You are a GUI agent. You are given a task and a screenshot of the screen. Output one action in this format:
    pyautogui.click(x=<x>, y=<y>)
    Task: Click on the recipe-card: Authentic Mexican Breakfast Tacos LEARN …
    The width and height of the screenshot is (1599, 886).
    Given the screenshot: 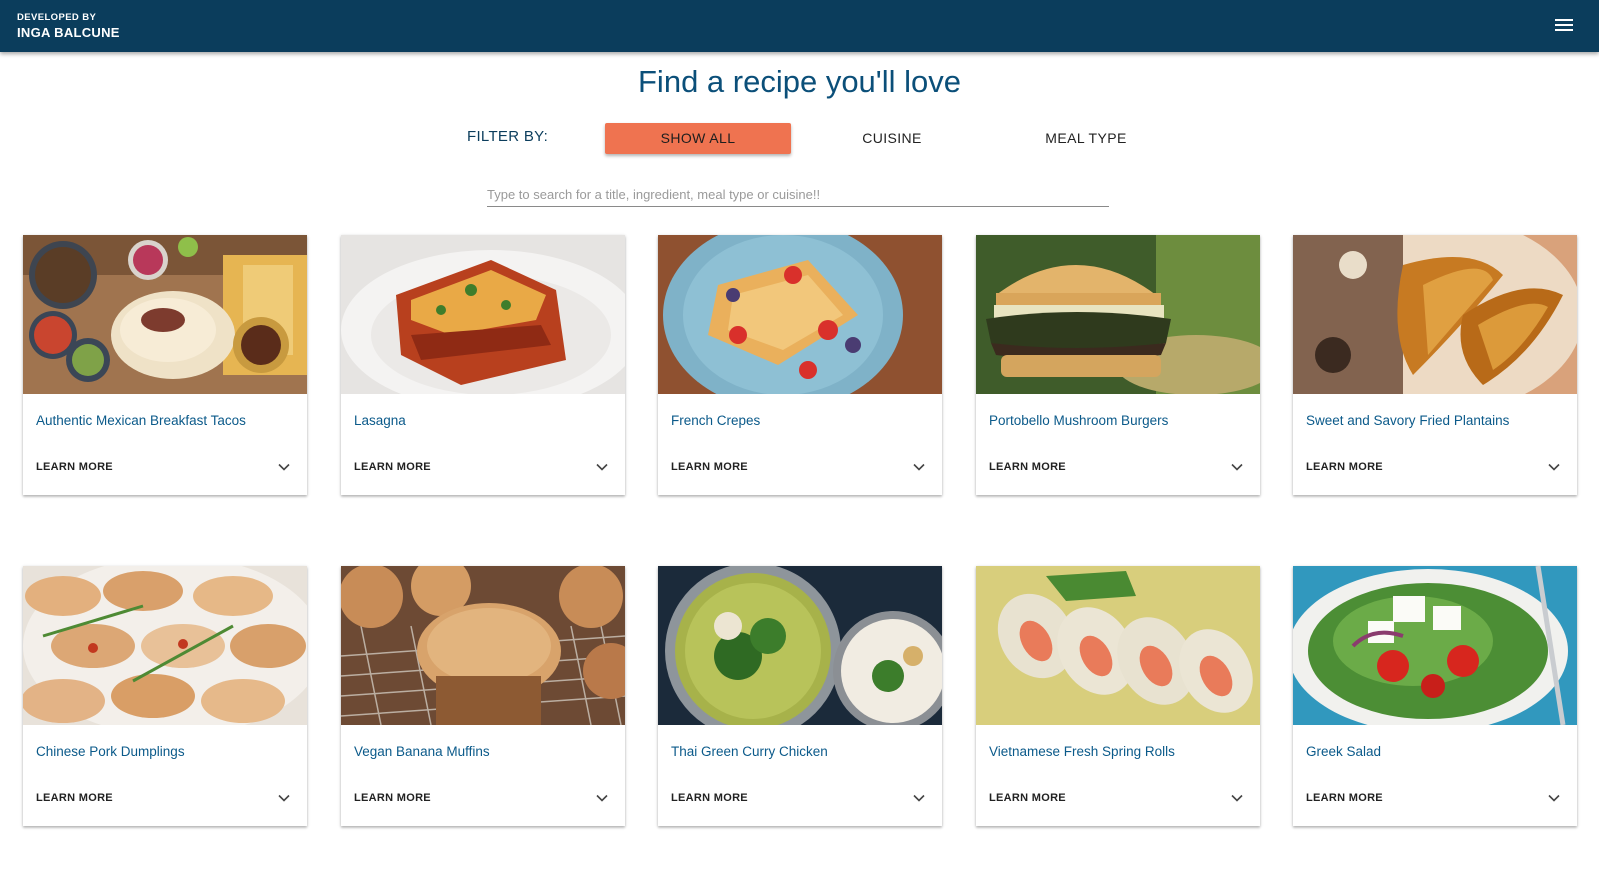 What is the action you would take?
    pyautogui.click(x=165, y=365)
    